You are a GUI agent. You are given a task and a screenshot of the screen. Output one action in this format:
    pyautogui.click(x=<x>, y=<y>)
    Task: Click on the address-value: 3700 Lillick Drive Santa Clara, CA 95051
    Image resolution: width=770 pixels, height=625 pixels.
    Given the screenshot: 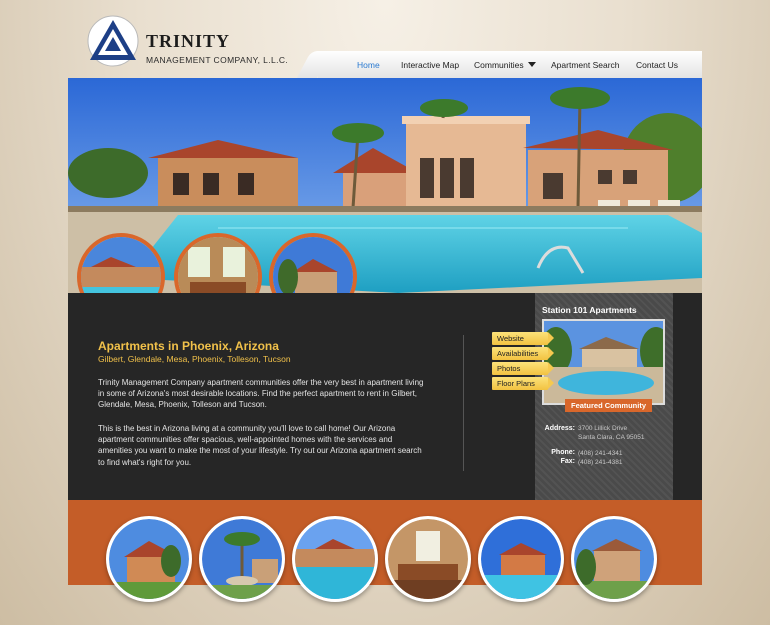 What is the action you would take?
    pyautogui.click(x=611, y=433)
    